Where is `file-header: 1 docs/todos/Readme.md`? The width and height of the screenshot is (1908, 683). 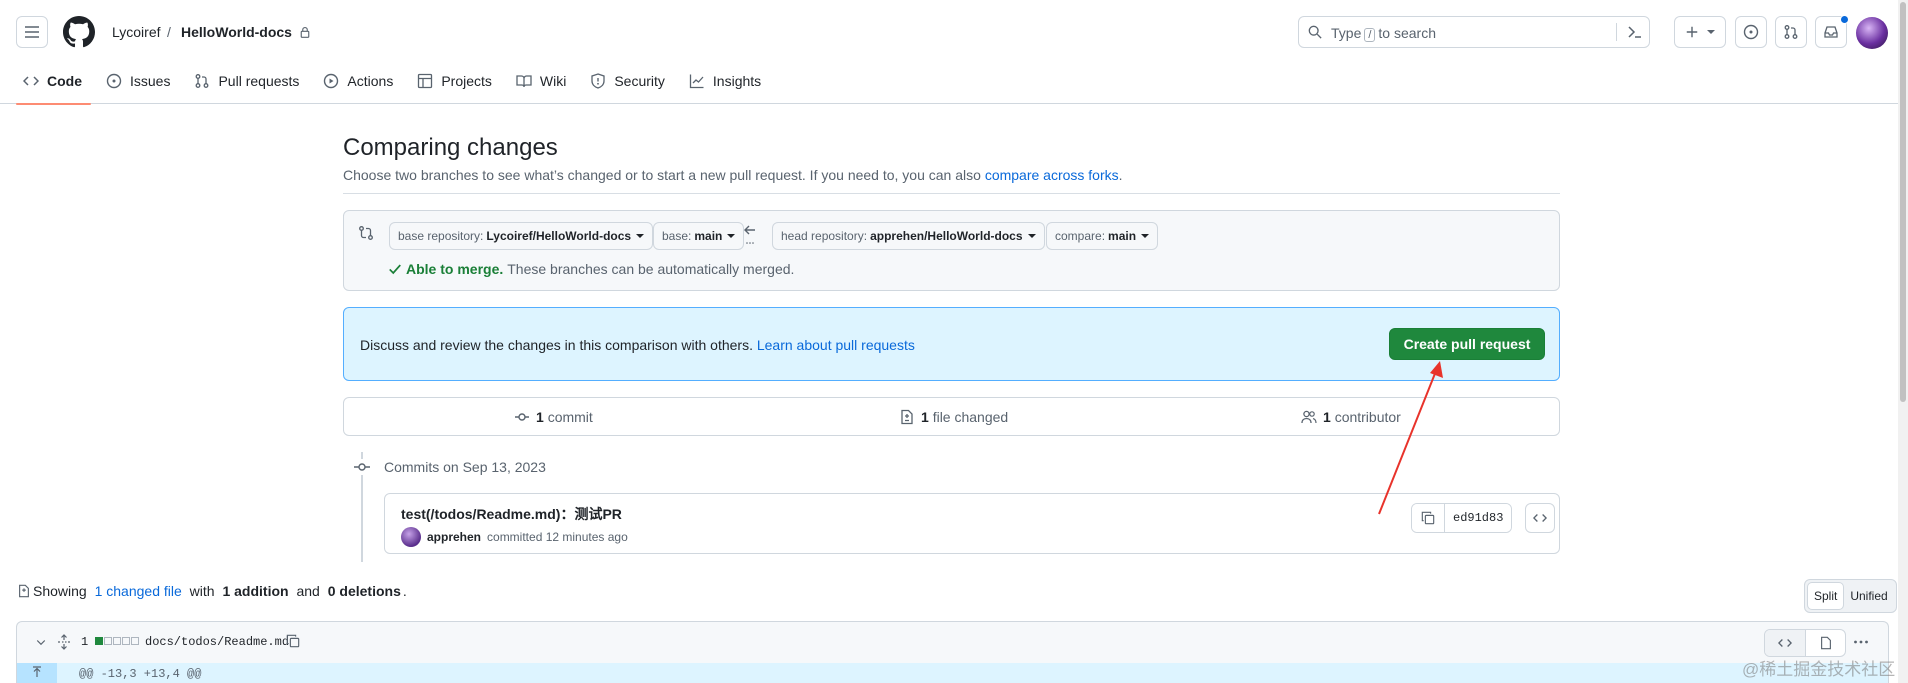 file-header: 1 docs/todos/Readme.md is located at coordinates (952, 642).